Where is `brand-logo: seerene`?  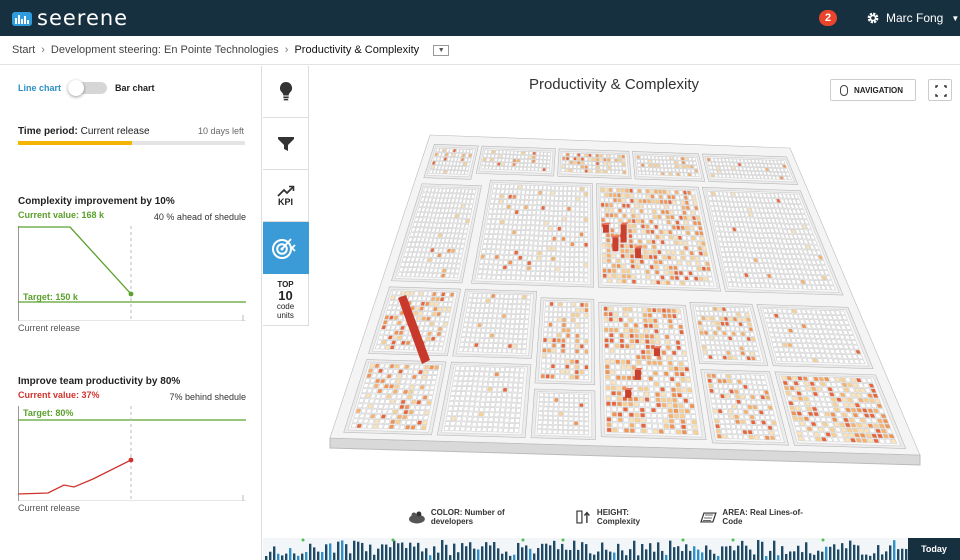
brand-logo: seerene is located at coordinates (70, 18).